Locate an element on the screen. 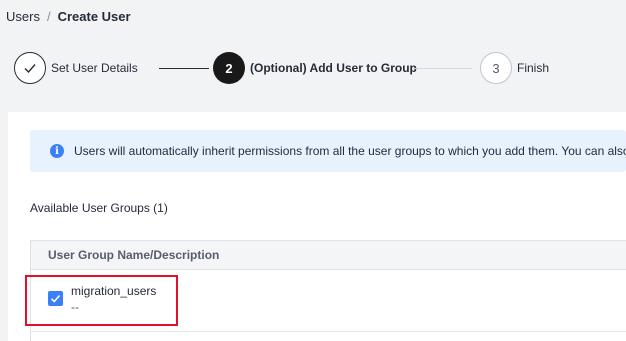 This screenshot has width=626, height=341. step-add-user-to-group: 2 (Optional) Add User to Group is located at coordinates (315, 68).